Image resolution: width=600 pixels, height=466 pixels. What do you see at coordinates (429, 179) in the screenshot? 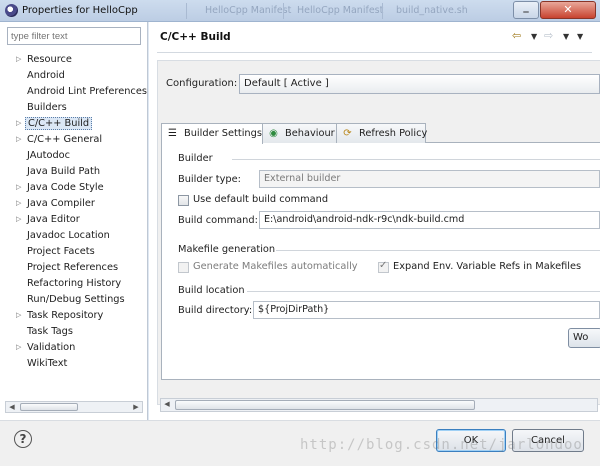
I see `builder-type-field: External builder` at bounding box center [429, 179].